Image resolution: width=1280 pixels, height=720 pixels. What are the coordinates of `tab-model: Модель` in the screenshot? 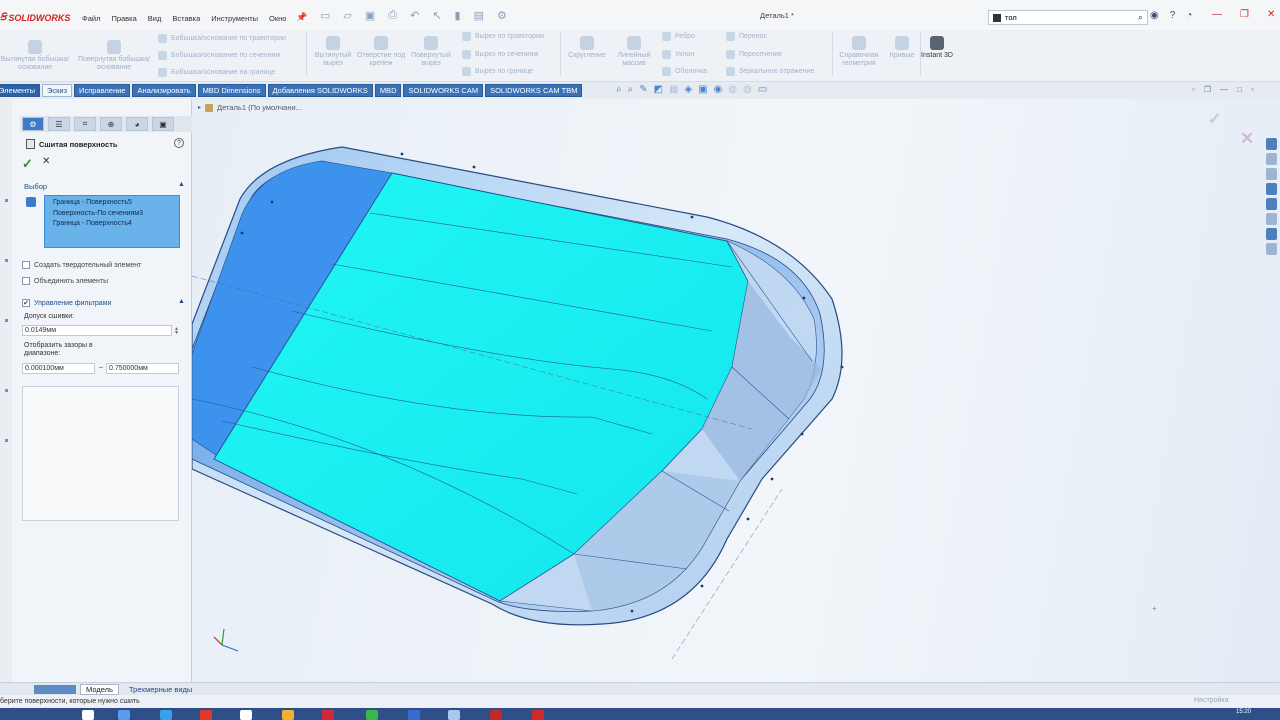 It's located at (99, 689).